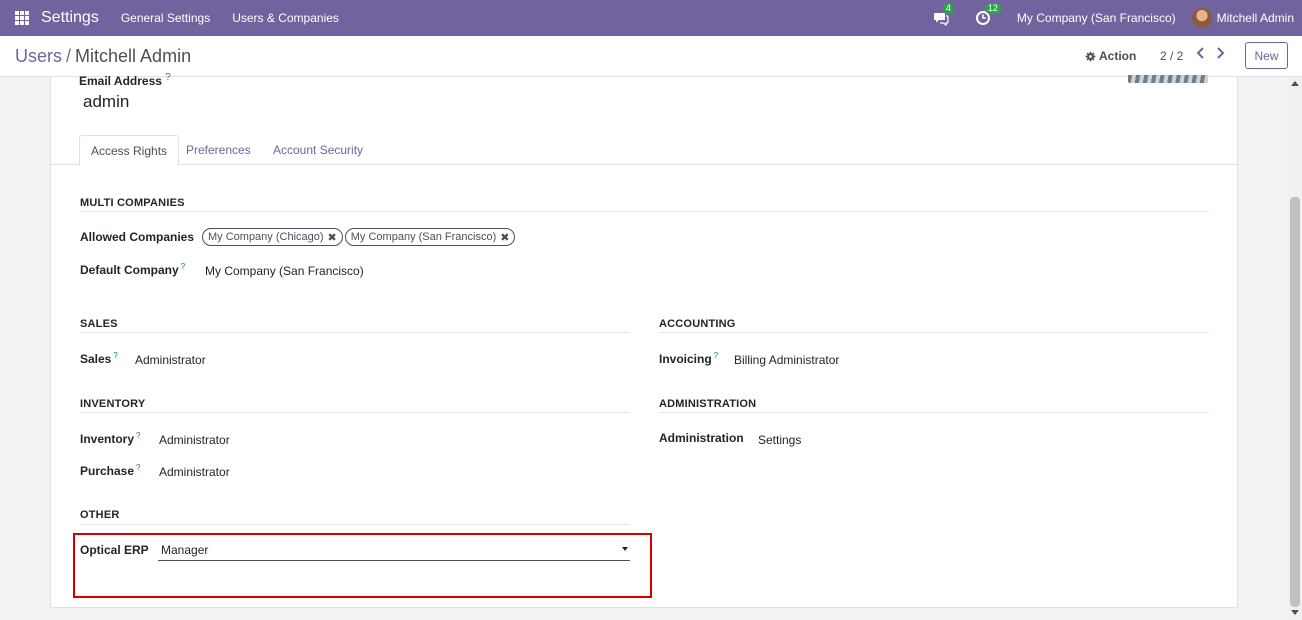  Describe the element at coordinates (133, 56) in the screenshot. I see `breadcrumb-current: Mitchell Admin` at that location.